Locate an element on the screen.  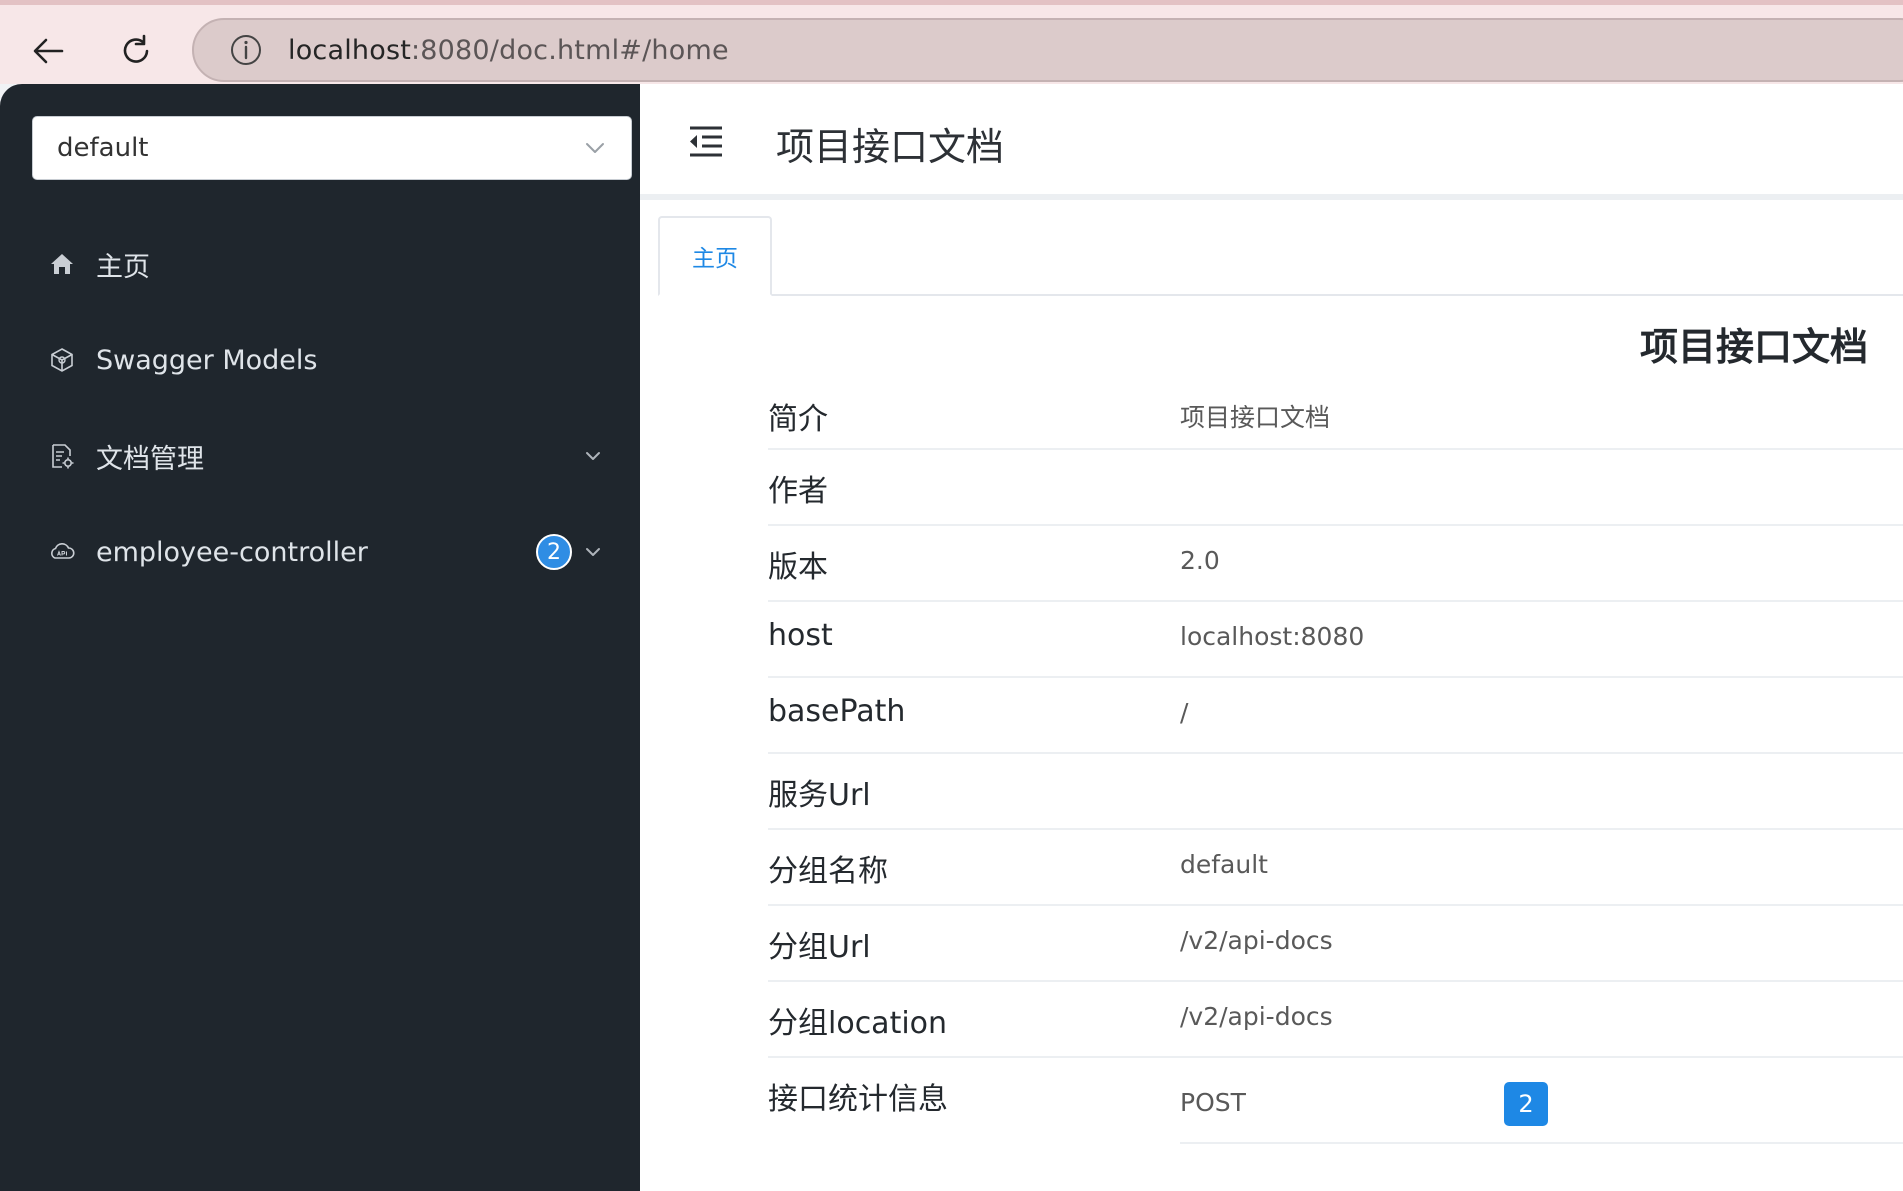
table-row: 作者 is located at coordinates (1335, 488).